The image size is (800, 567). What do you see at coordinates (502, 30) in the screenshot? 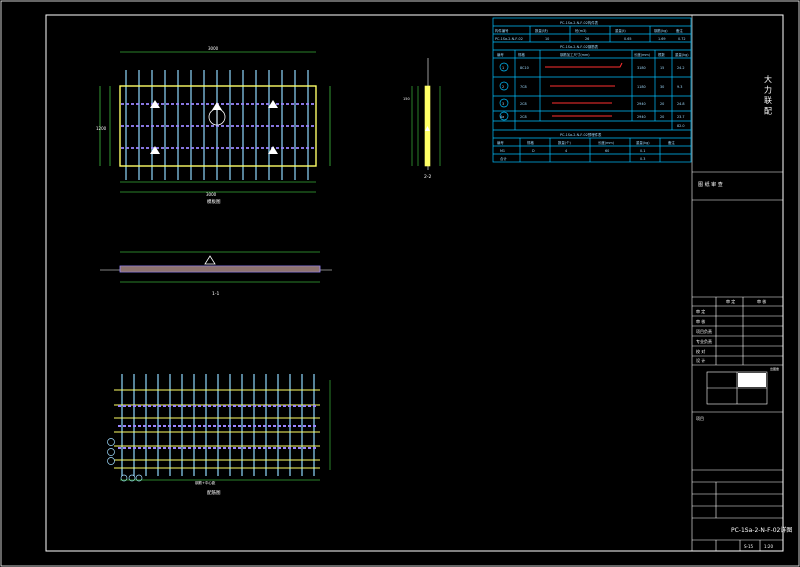
I see `table-header: 构件编号` at bounding box center [502, 30].